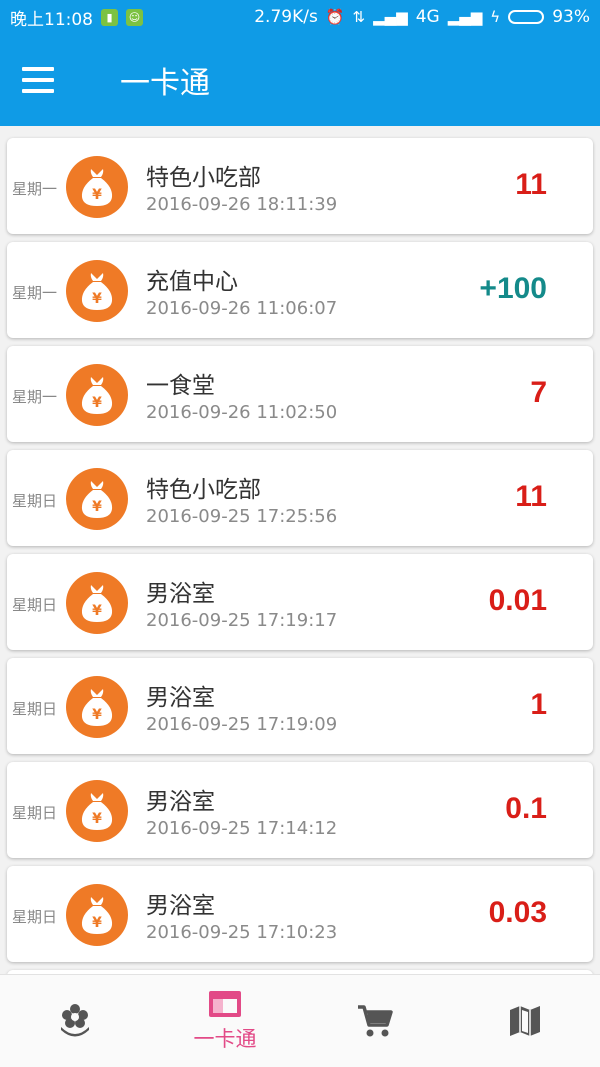  I want to click on transaction-card: 星期一 ¥ 一食堂 2016-09-26 11:02:50 7, so click(300, 394).